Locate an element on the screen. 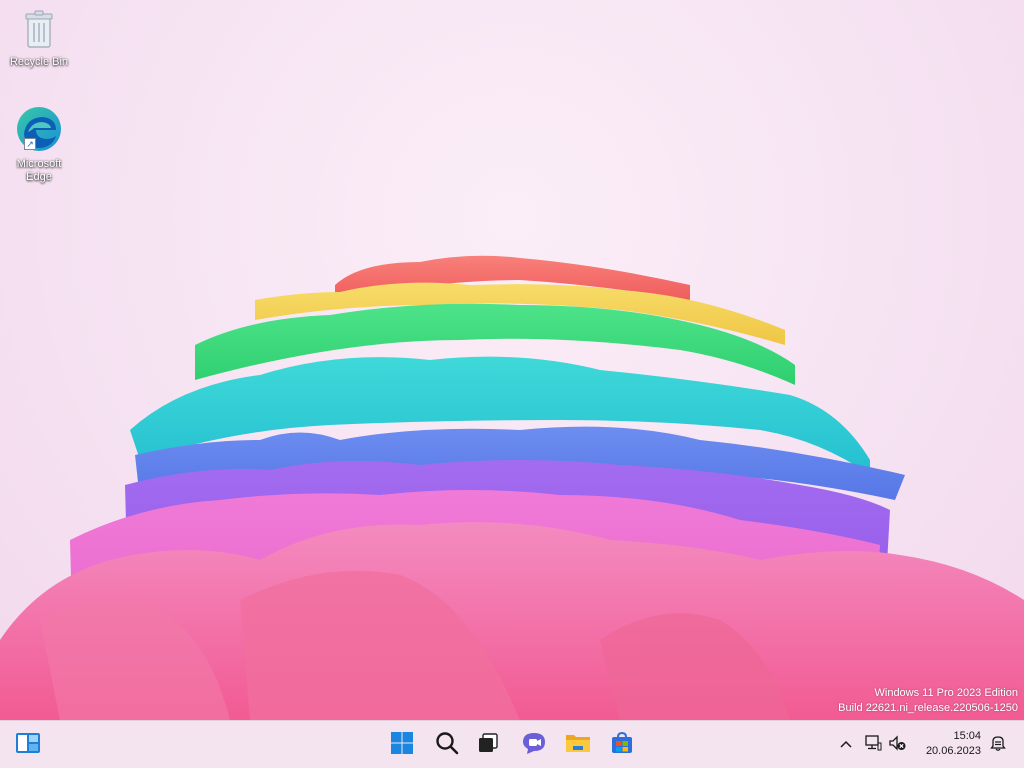  widgets-button is located at coordinates (28, 745).